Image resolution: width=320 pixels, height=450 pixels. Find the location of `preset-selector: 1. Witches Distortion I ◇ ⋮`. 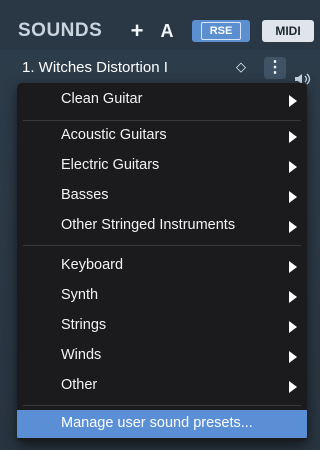

preset-selector: 1. Witches Distortion I ◇ ⋮ is located at coordinates (160, 68).